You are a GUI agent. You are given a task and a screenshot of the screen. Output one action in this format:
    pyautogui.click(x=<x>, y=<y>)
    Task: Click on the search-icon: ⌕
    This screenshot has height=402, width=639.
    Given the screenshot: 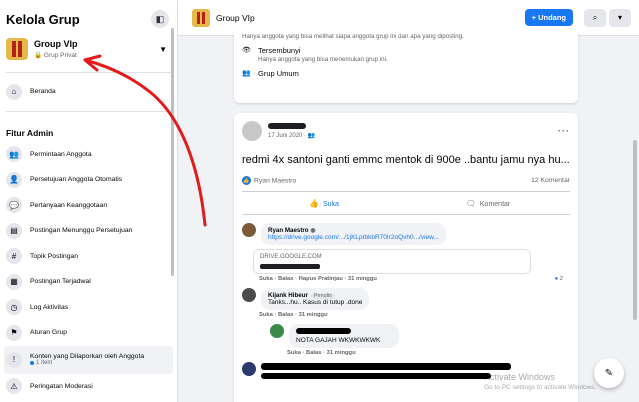 What is the action you would take?
    pyautogui.click(x=595, y=17)
    